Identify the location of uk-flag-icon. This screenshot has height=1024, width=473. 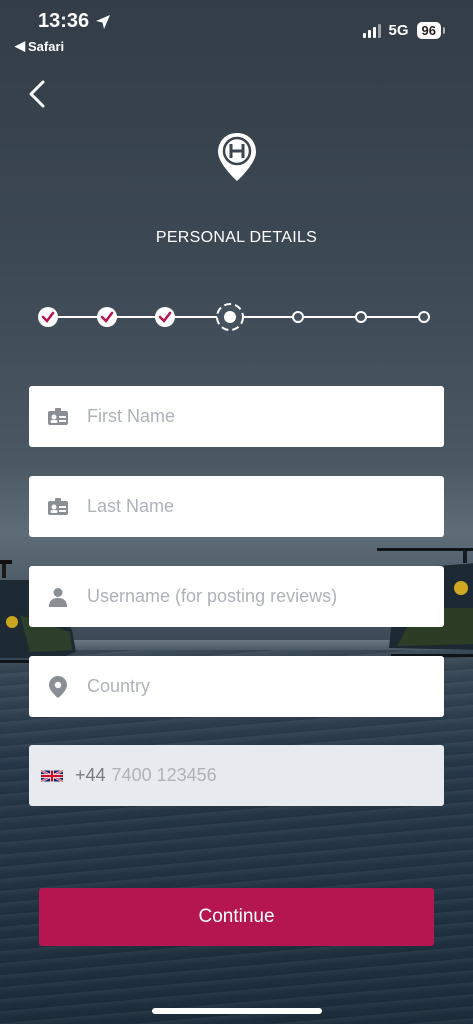
(52, 776).